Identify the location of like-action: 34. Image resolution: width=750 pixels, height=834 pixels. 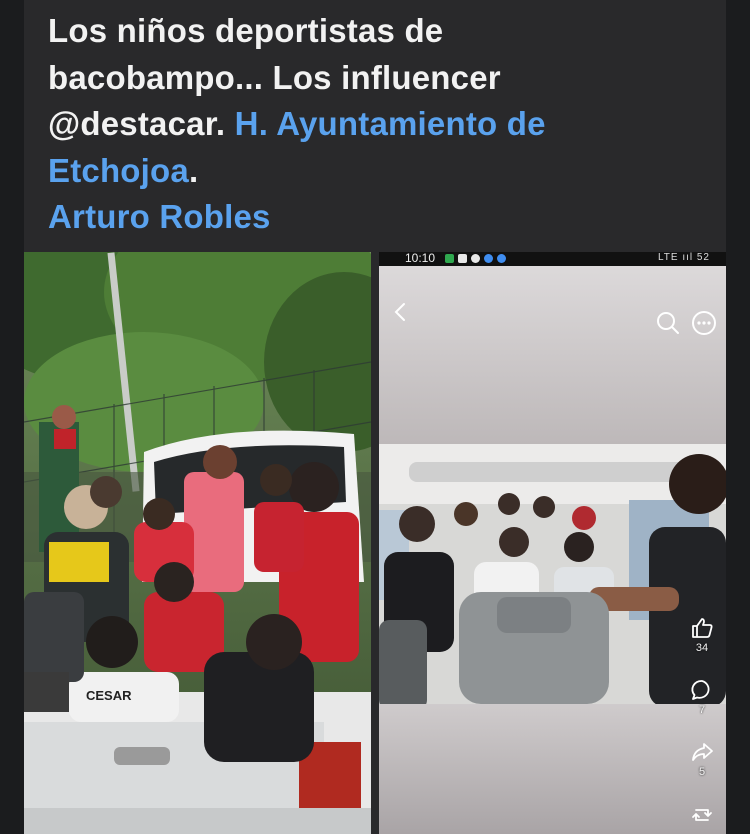
(702, 647).